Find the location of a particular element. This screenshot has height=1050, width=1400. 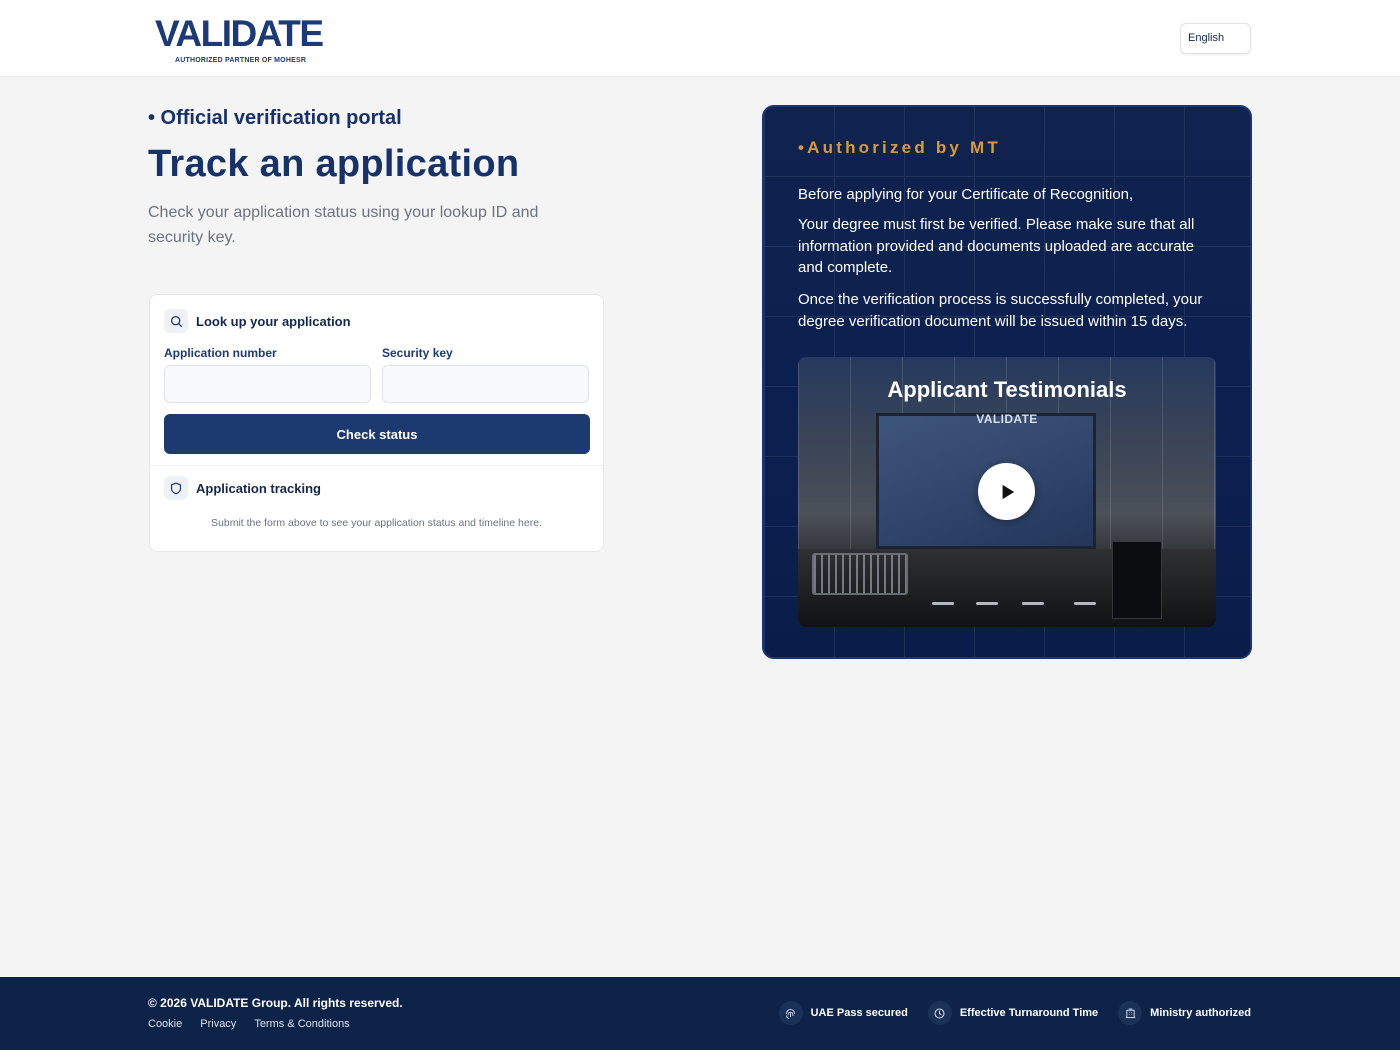

application-number-label: Application number is located at coordinates (220, 353).